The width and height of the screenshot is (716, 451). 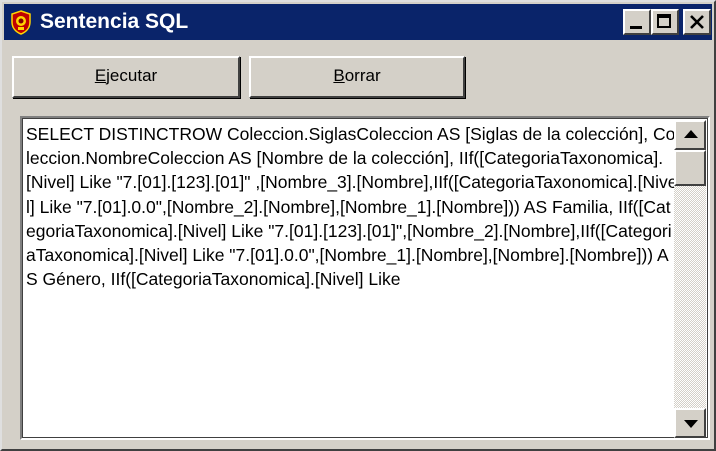 I want to click on clear-button: Borrar, so click(x=357, y=77).